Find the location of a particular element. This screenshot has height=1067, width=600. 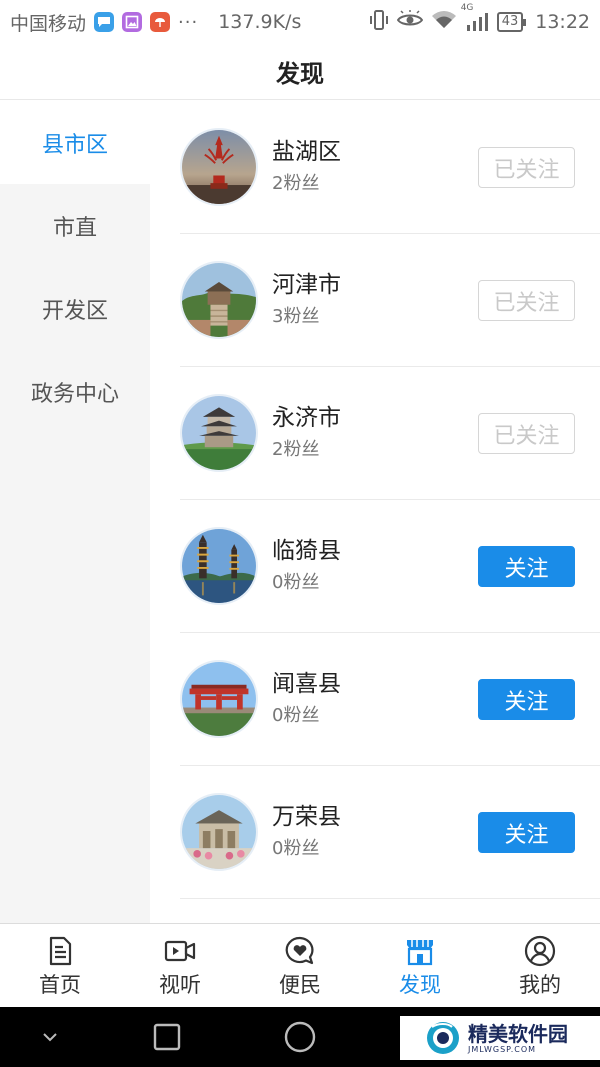

clock: 13:22 is located at coordinates (562, 22).